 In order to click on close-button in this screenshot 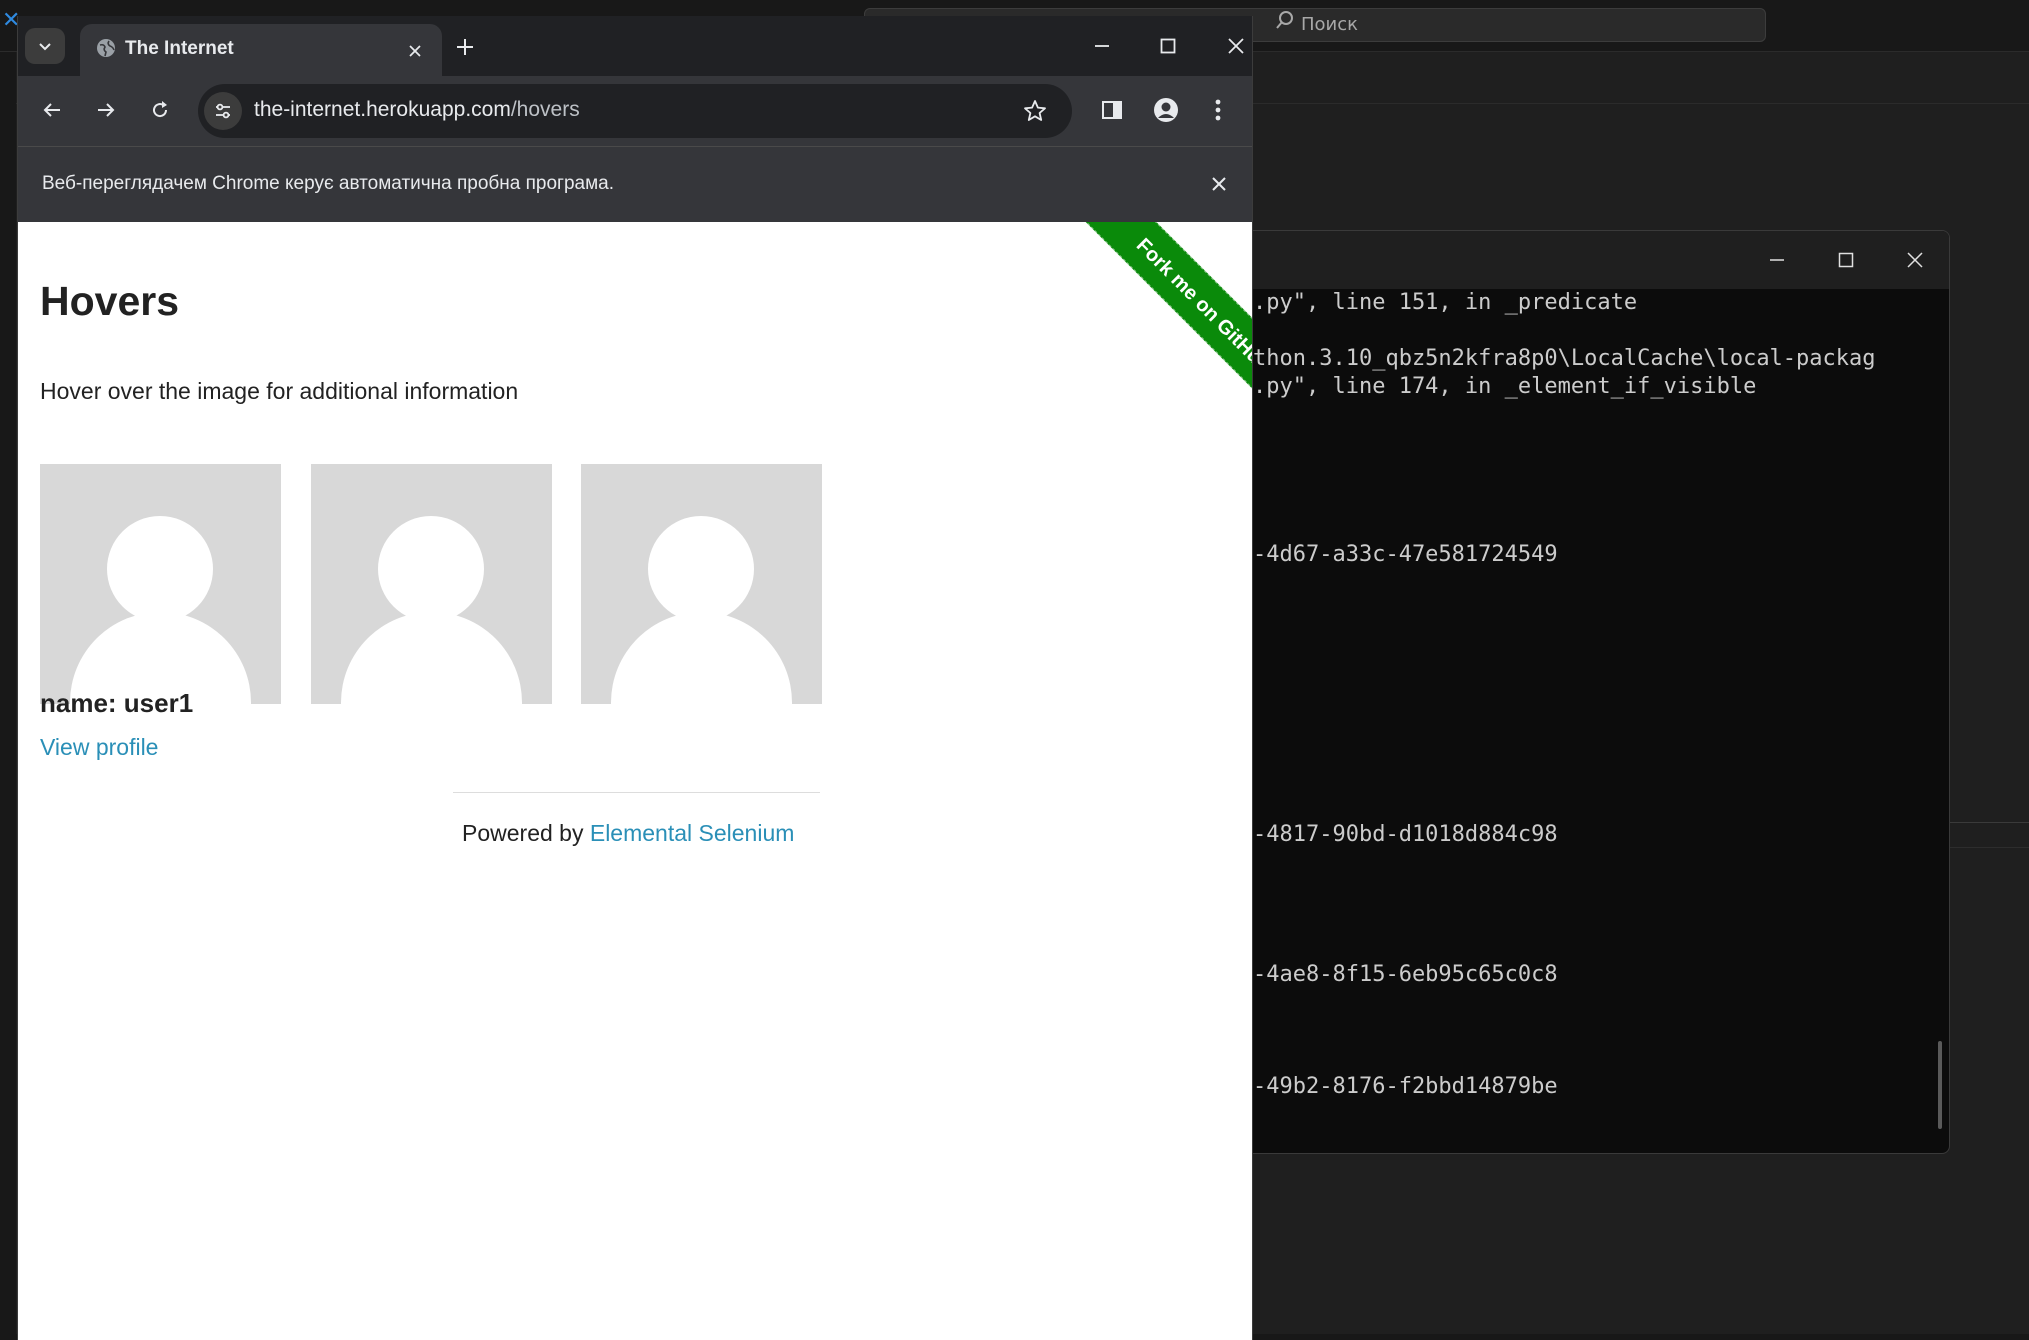, I will do `click(1915, 260)`.